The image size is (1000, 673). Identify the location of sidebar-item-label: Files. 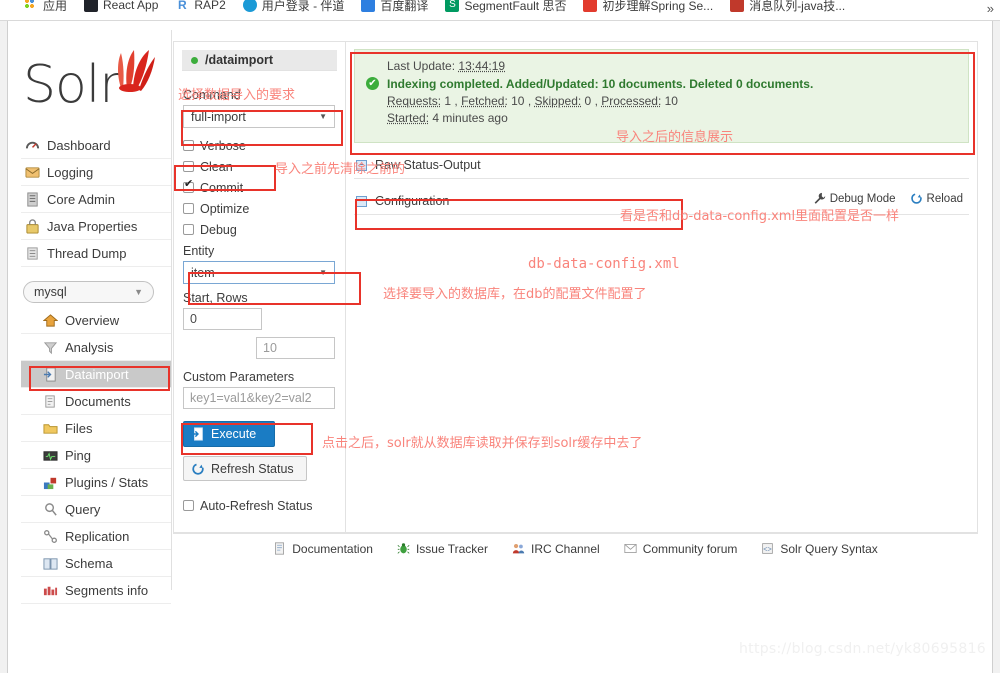
(79, 428).